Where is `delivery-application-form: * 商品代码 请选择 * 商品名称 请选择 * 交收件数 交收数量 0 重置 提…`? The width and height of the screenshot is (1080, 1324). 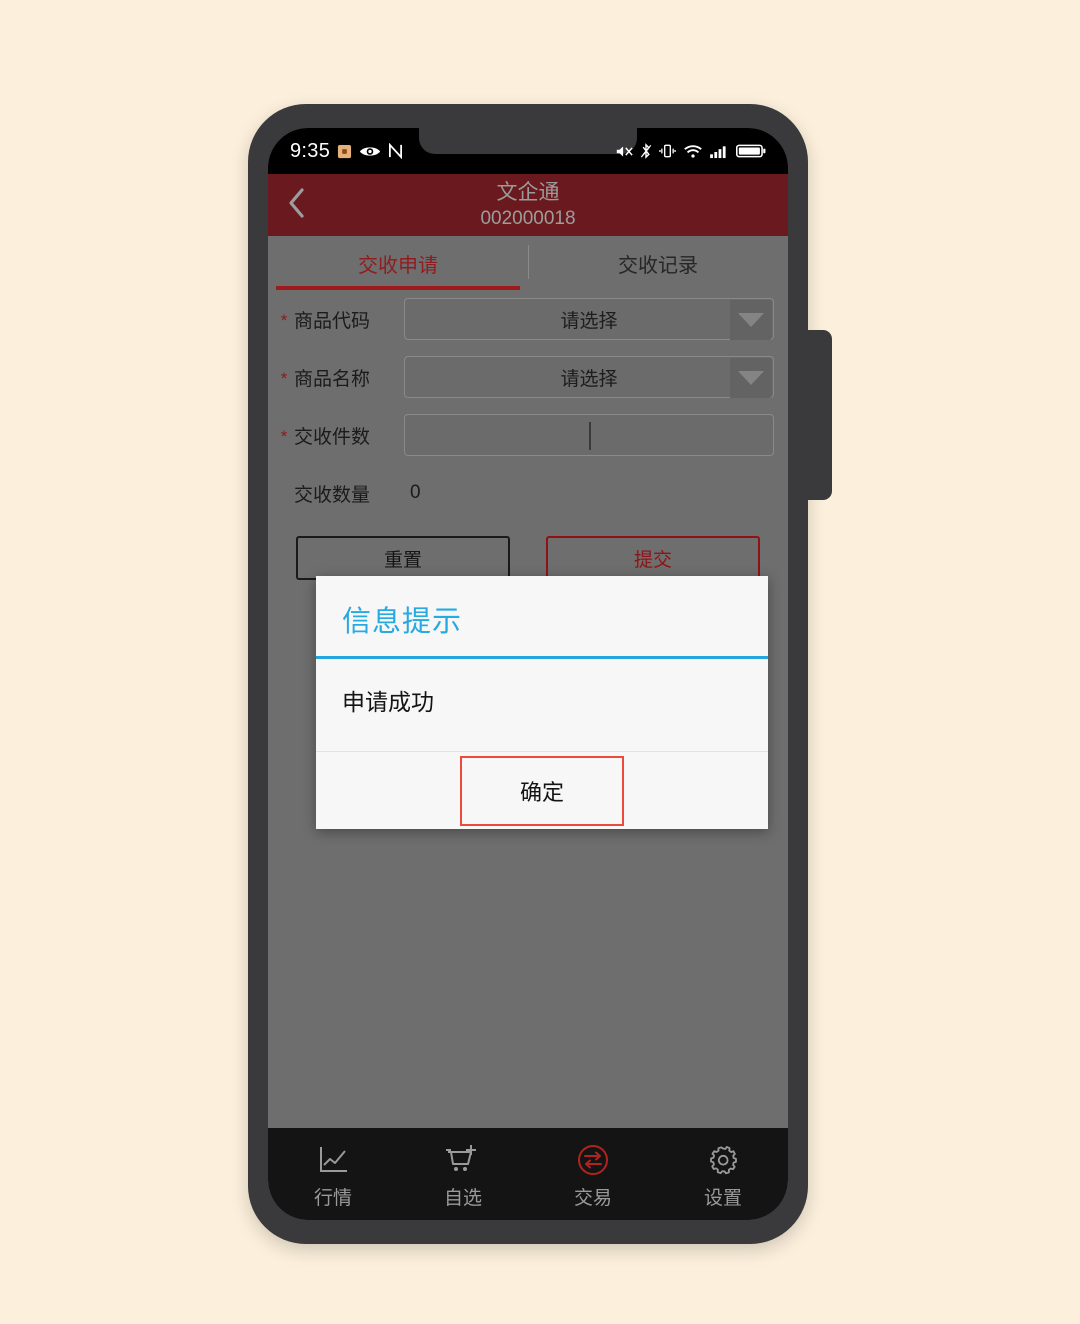
delivery-application-form: * 商品代码 请选择 * 商品名称 请选择 * 交收件数 交收数量 0 重置 提… is located at coordinates (528, 435).